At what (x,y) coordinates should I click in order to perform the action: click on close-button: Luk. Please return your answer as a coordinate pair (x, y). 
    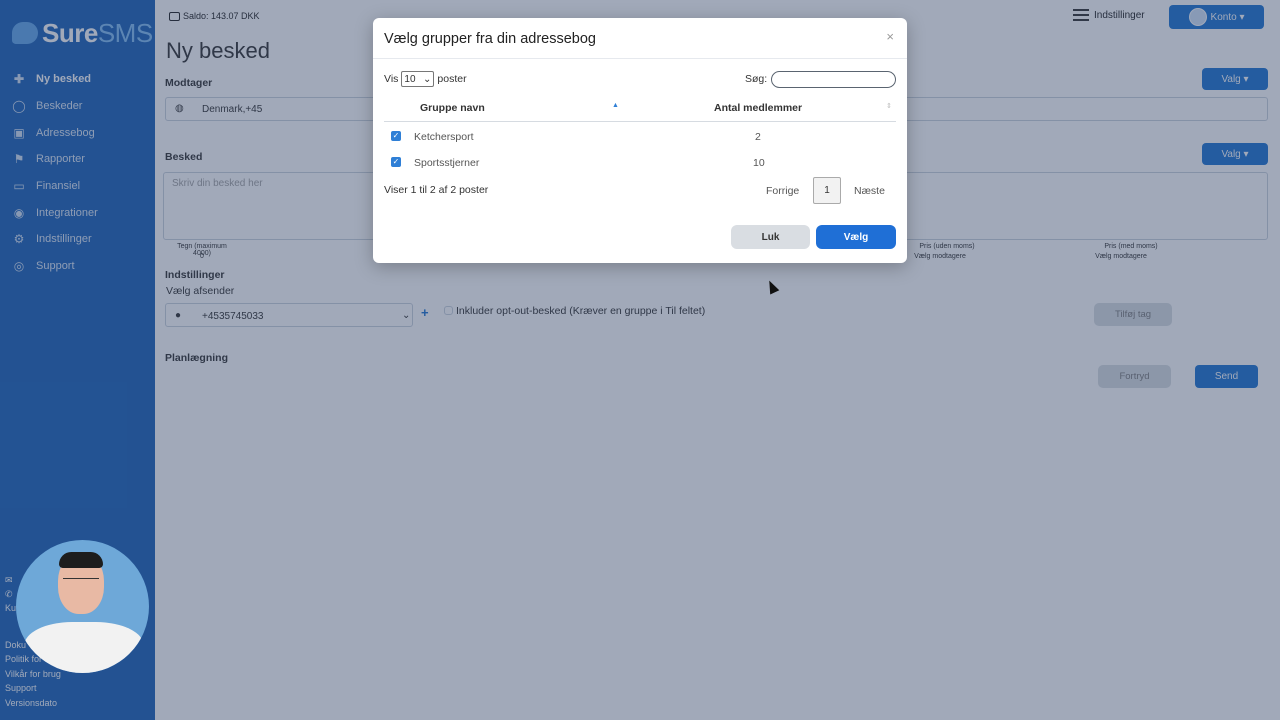
    Looking at the image, I should click on (770, 237).